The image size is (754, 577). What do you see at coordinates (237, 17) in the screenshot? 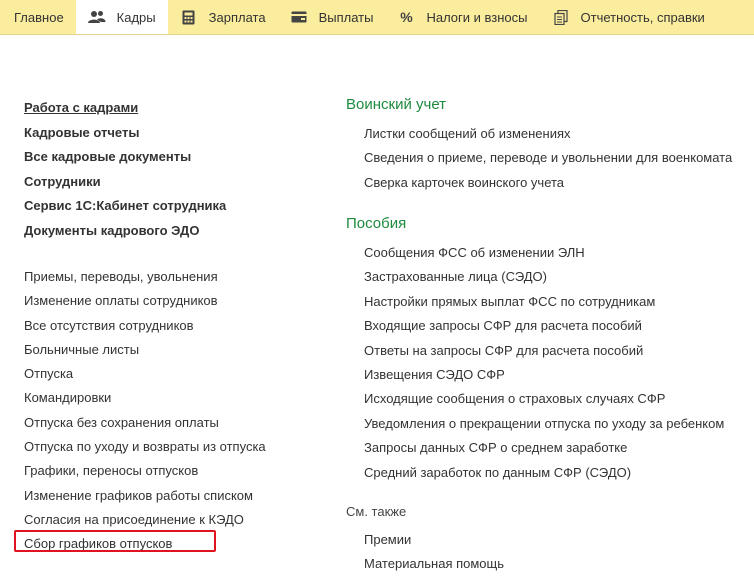
I see `tab-label: Зарплата` at bounding box center [237, 17].